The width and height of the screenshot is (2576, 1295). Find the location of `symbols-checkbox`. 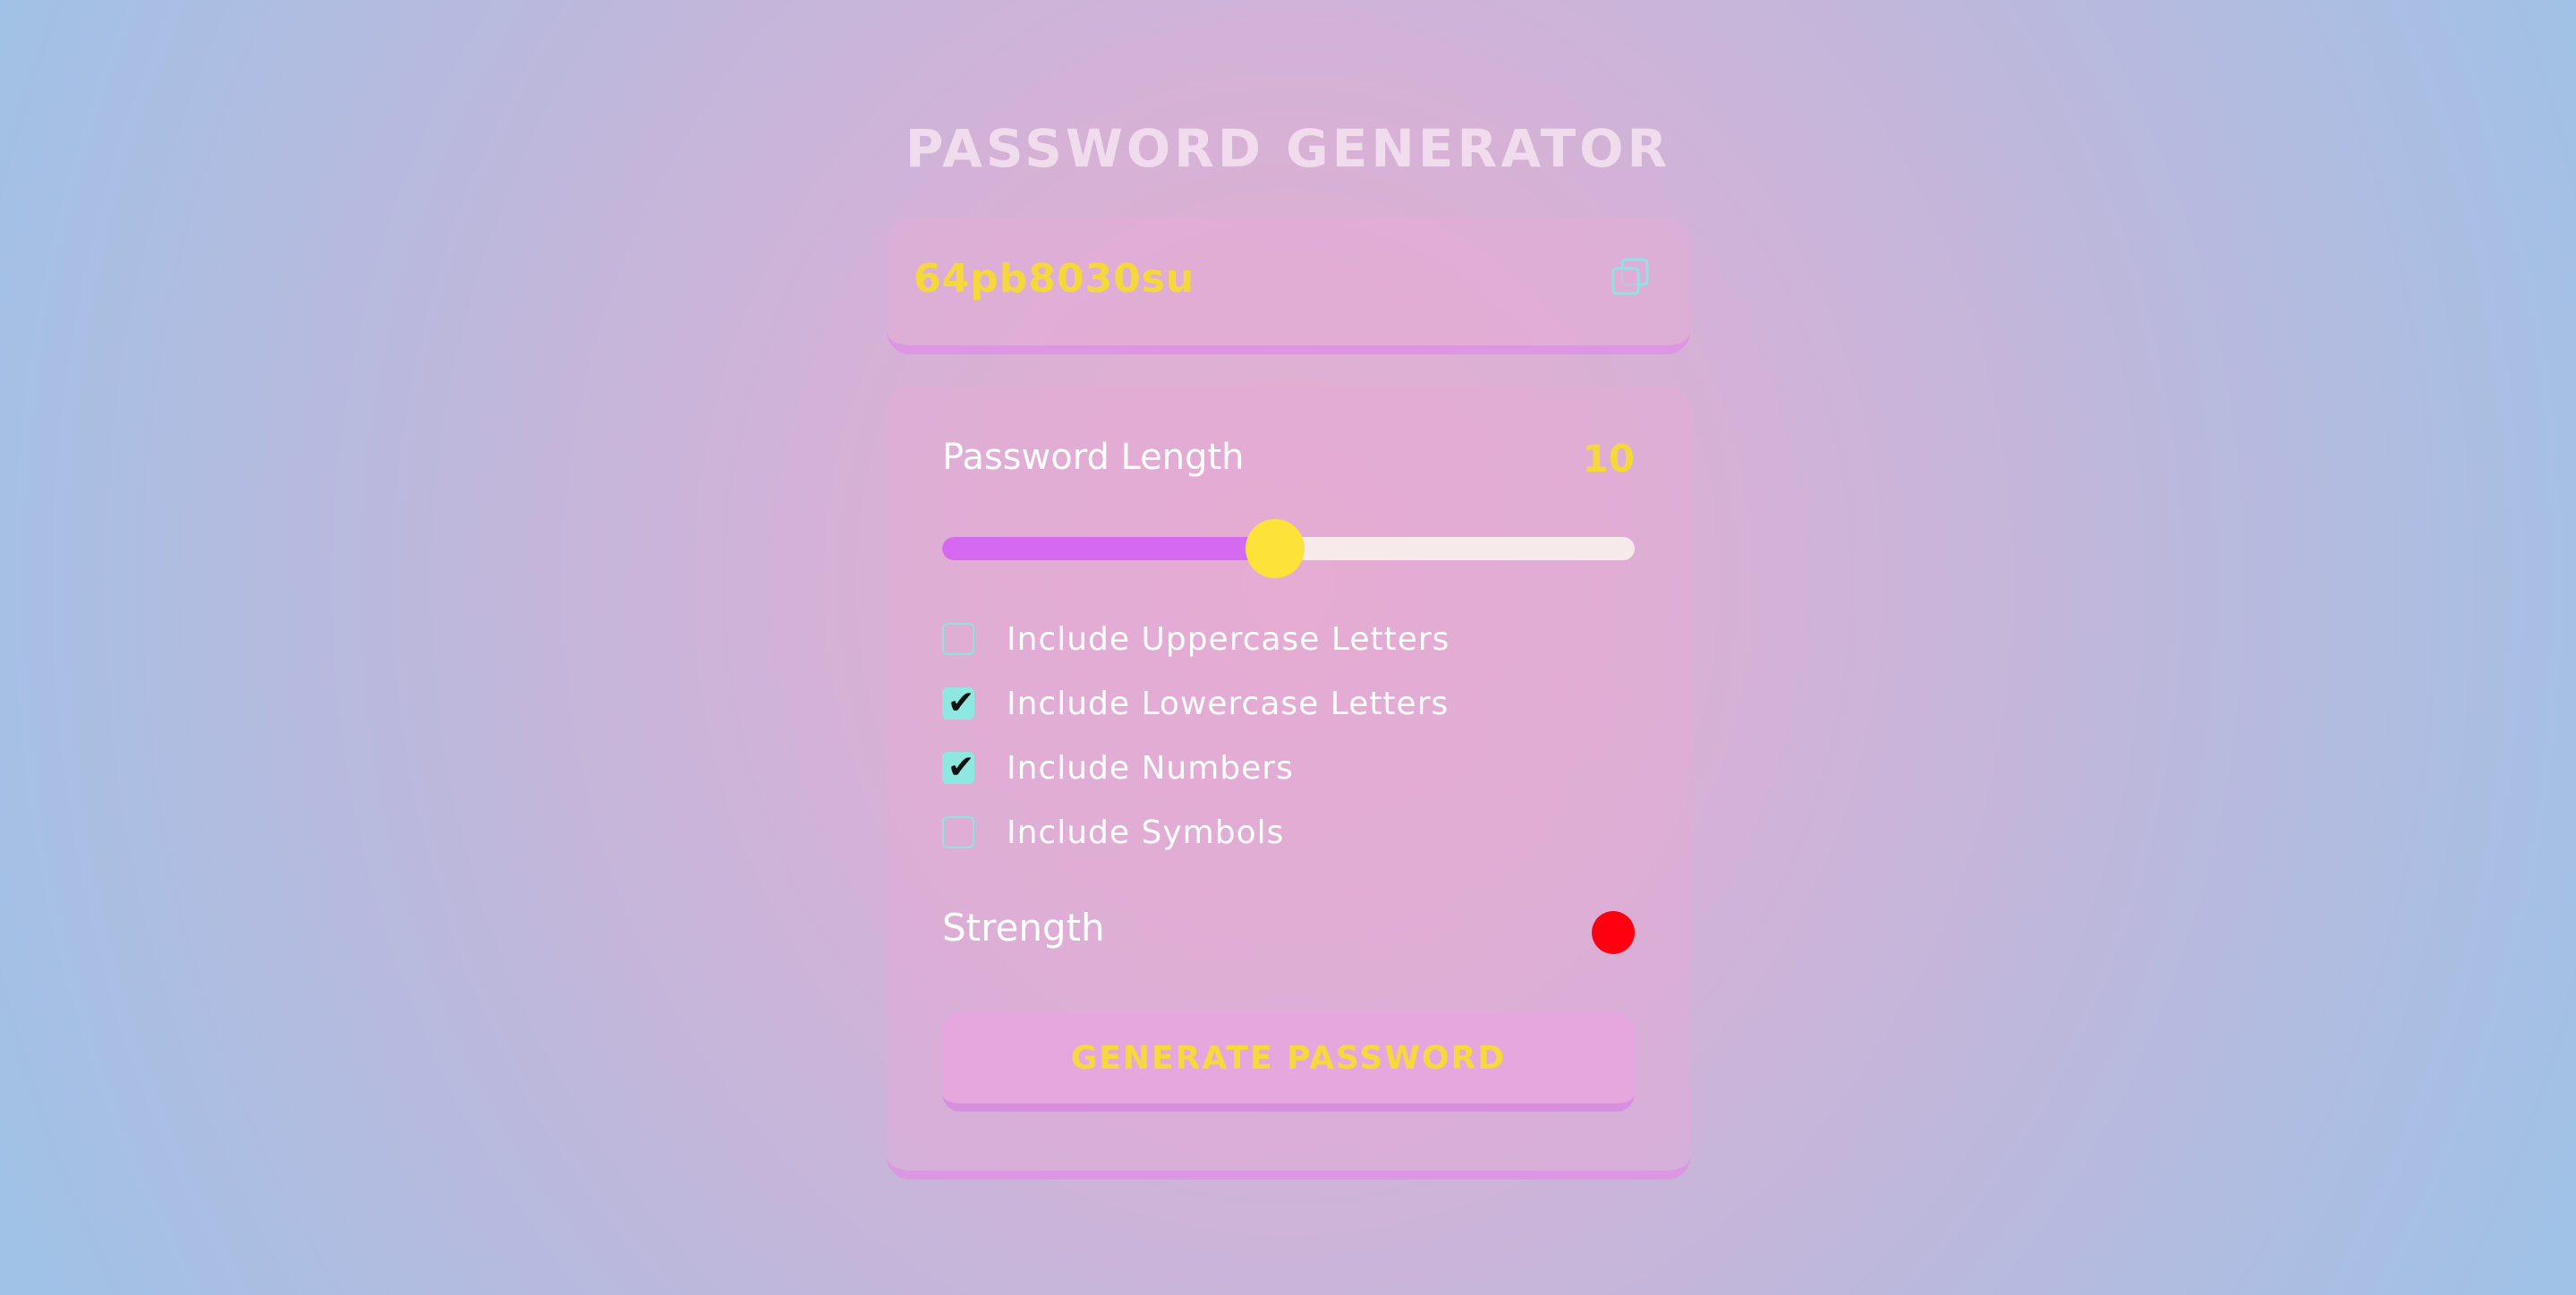

symbols-checkbox is located at coordinates (958, 832).